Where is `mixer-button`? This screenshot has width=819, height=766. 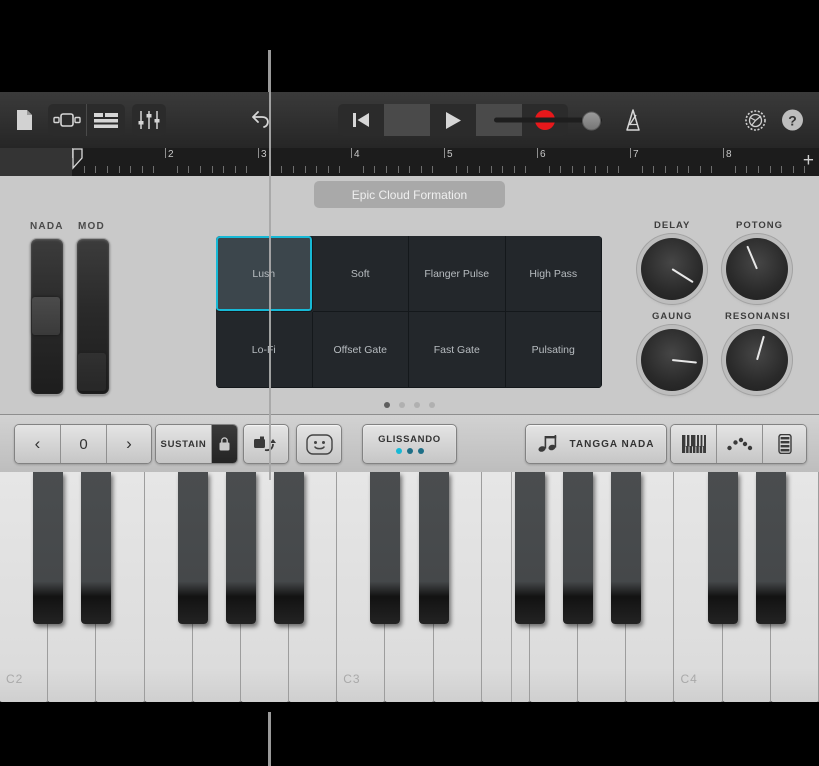 mixer-button is located at coordinates (149, 120).